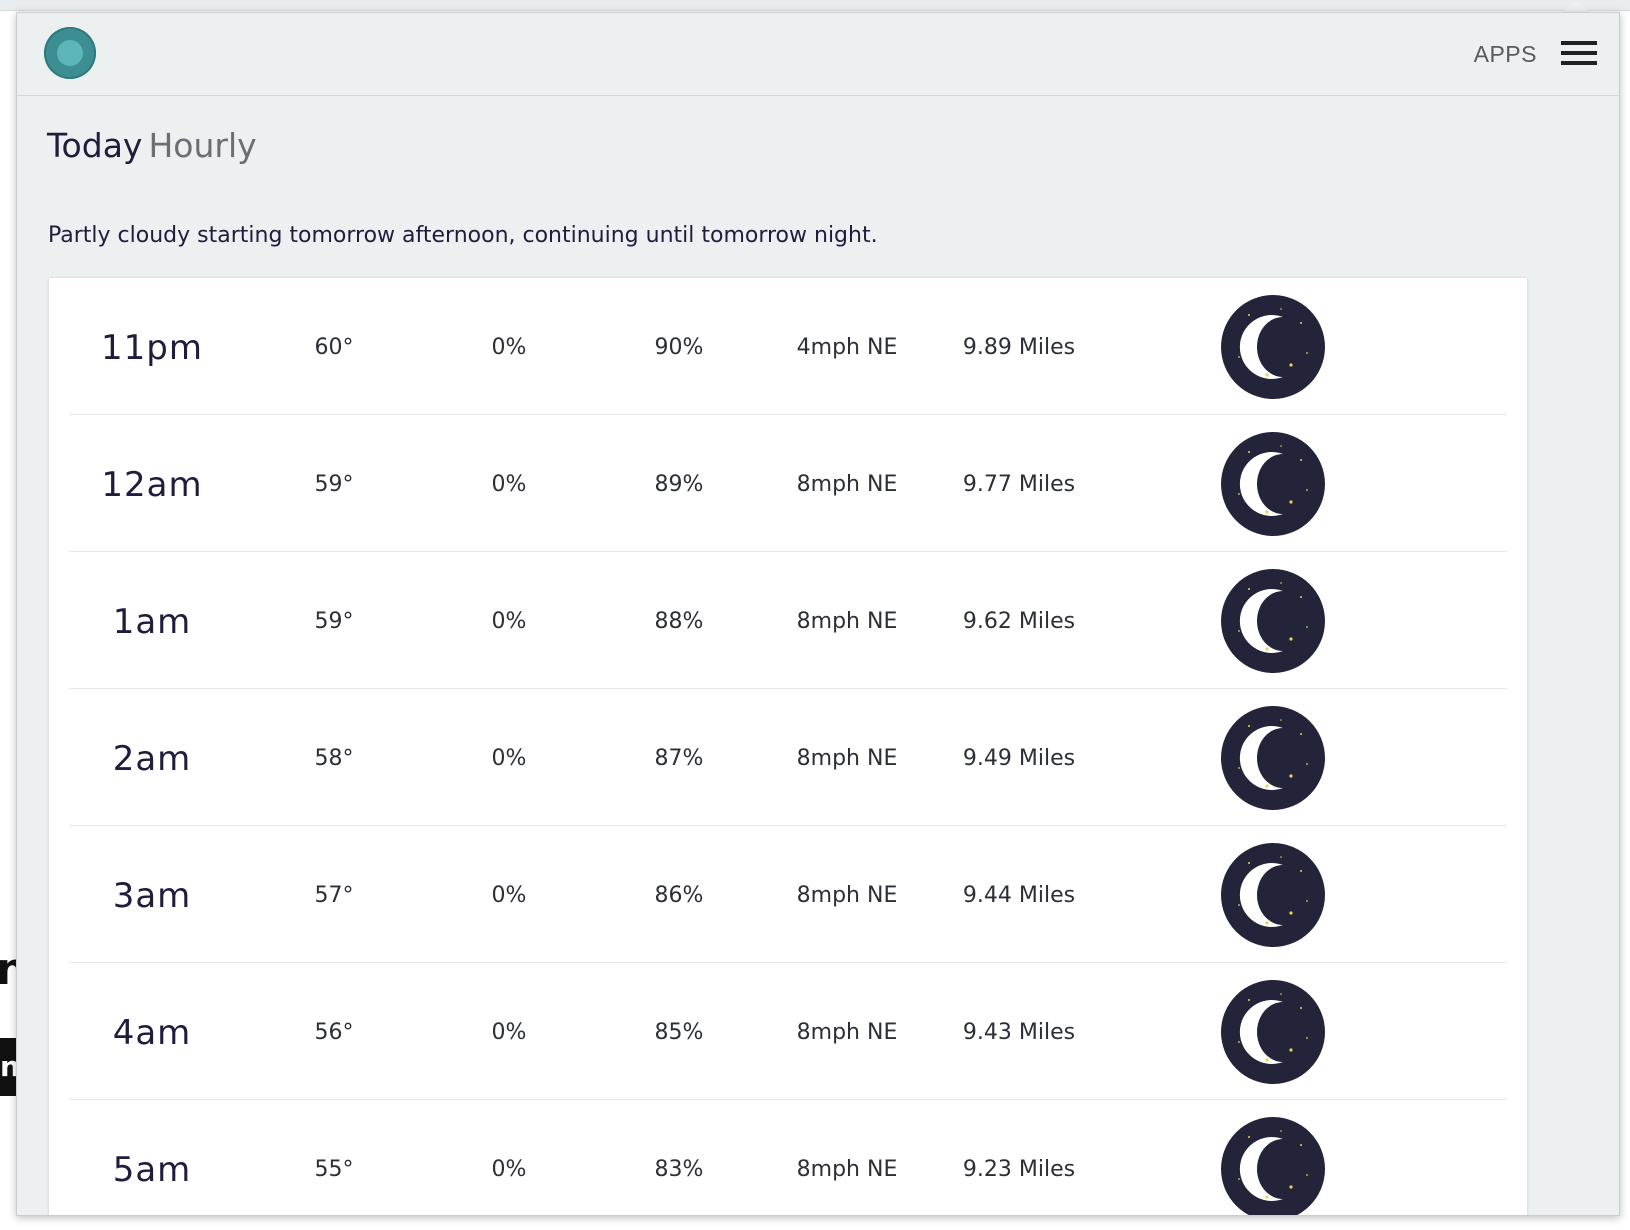  Describe the element at coordinates (1019, 347) in the screenshot. I see `visibility-value: 9.89 Miles` at that location.